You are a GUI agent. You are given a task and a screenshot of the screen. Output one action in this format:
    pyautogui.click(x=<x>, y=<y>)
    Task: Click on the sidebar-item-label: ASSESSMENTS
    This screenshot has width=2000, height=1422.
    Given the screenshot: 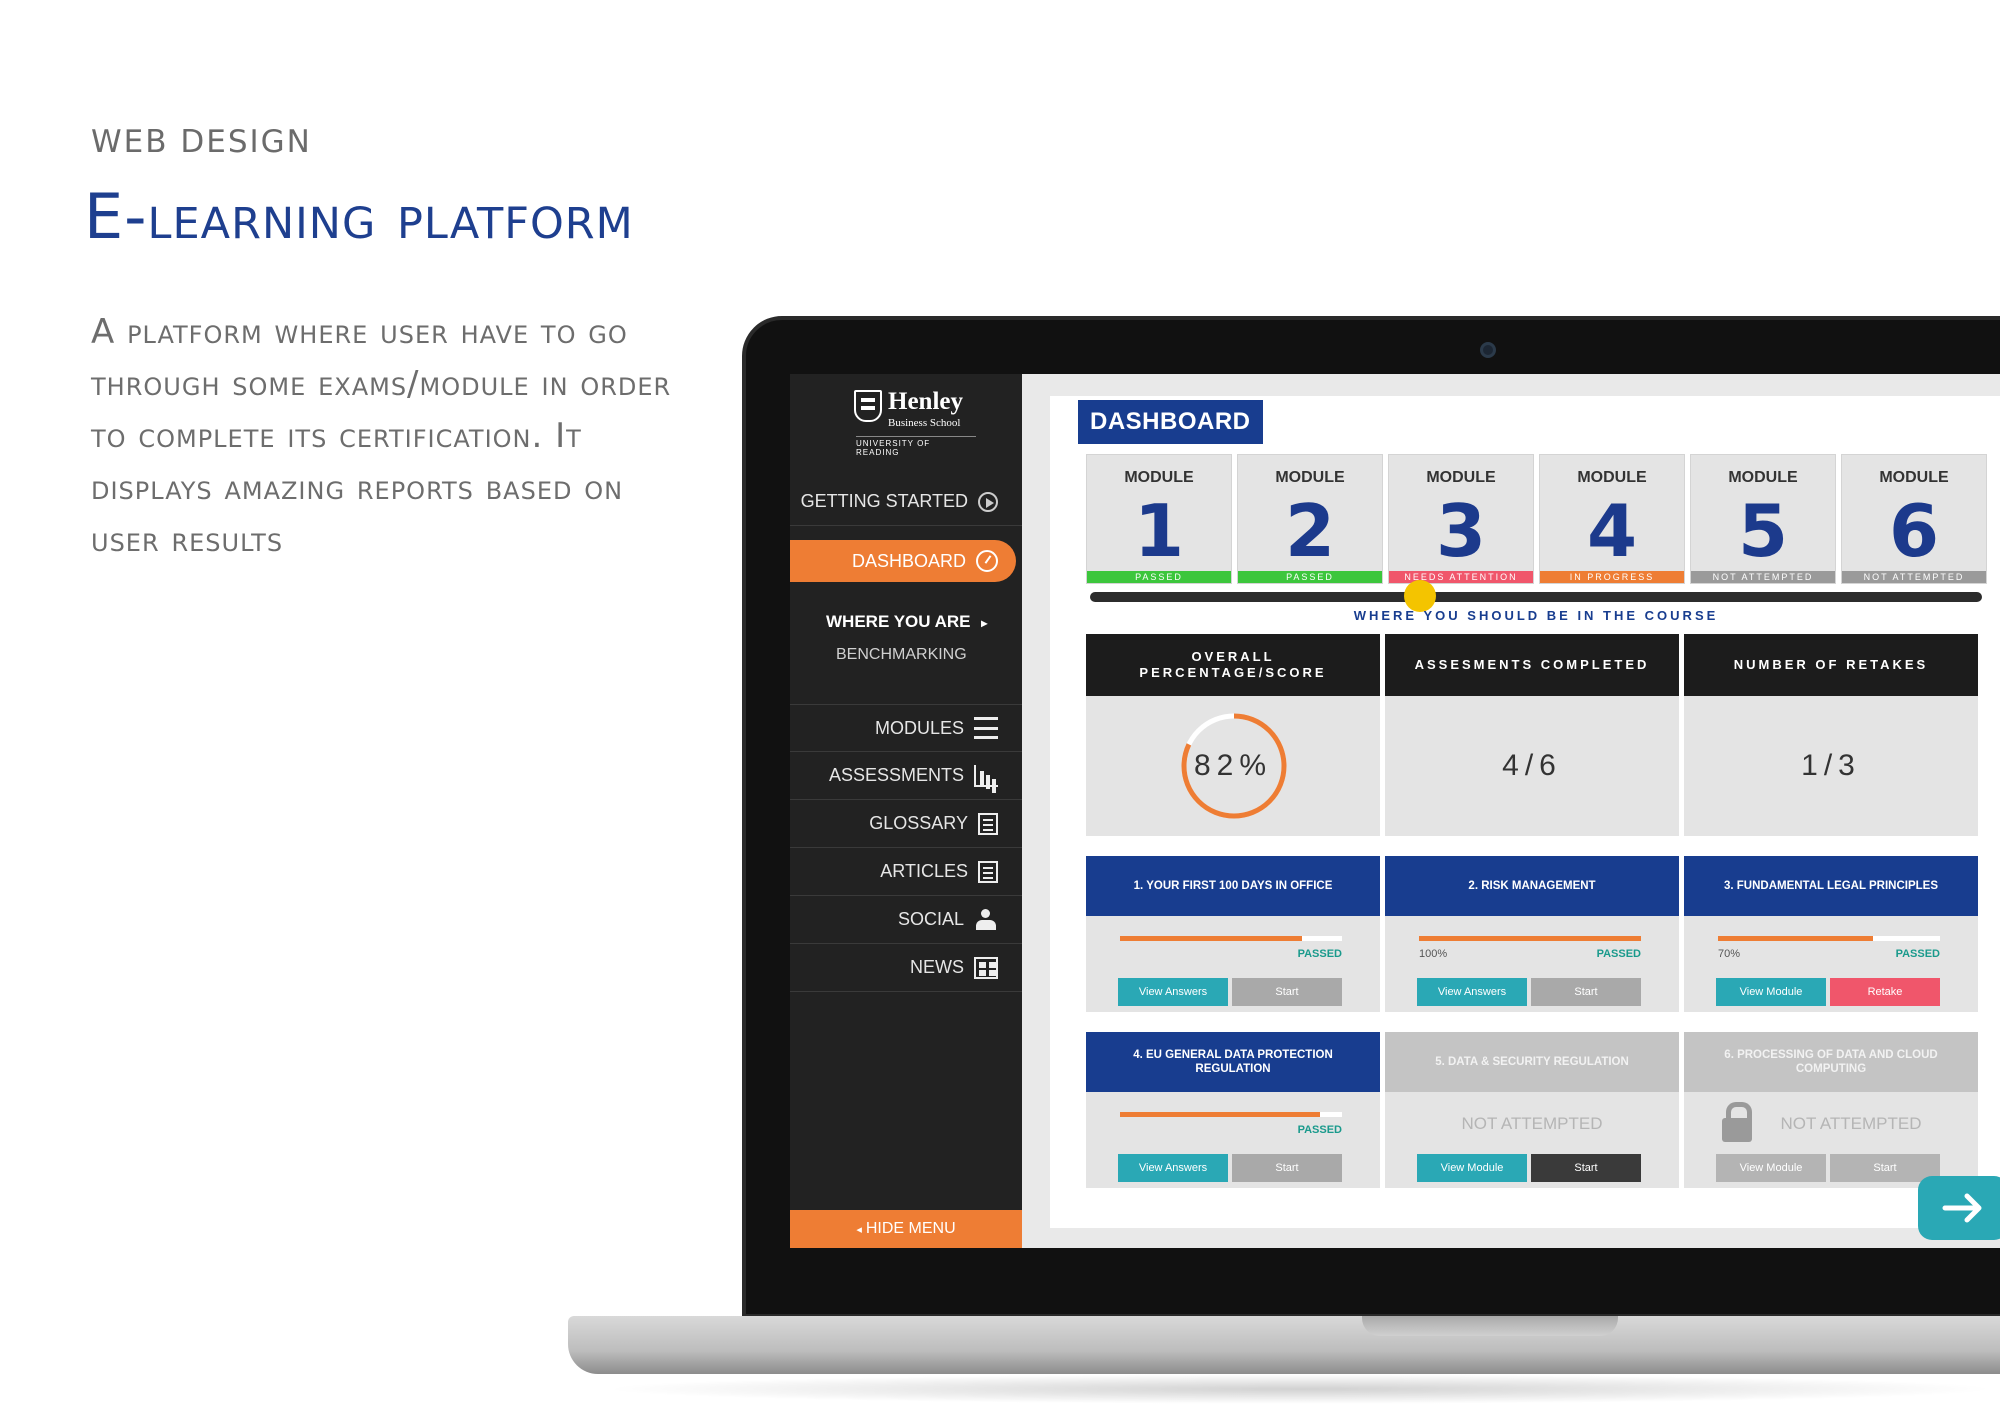 What is the action you would take?
    pyautogui.click(x=896, y=775)
    